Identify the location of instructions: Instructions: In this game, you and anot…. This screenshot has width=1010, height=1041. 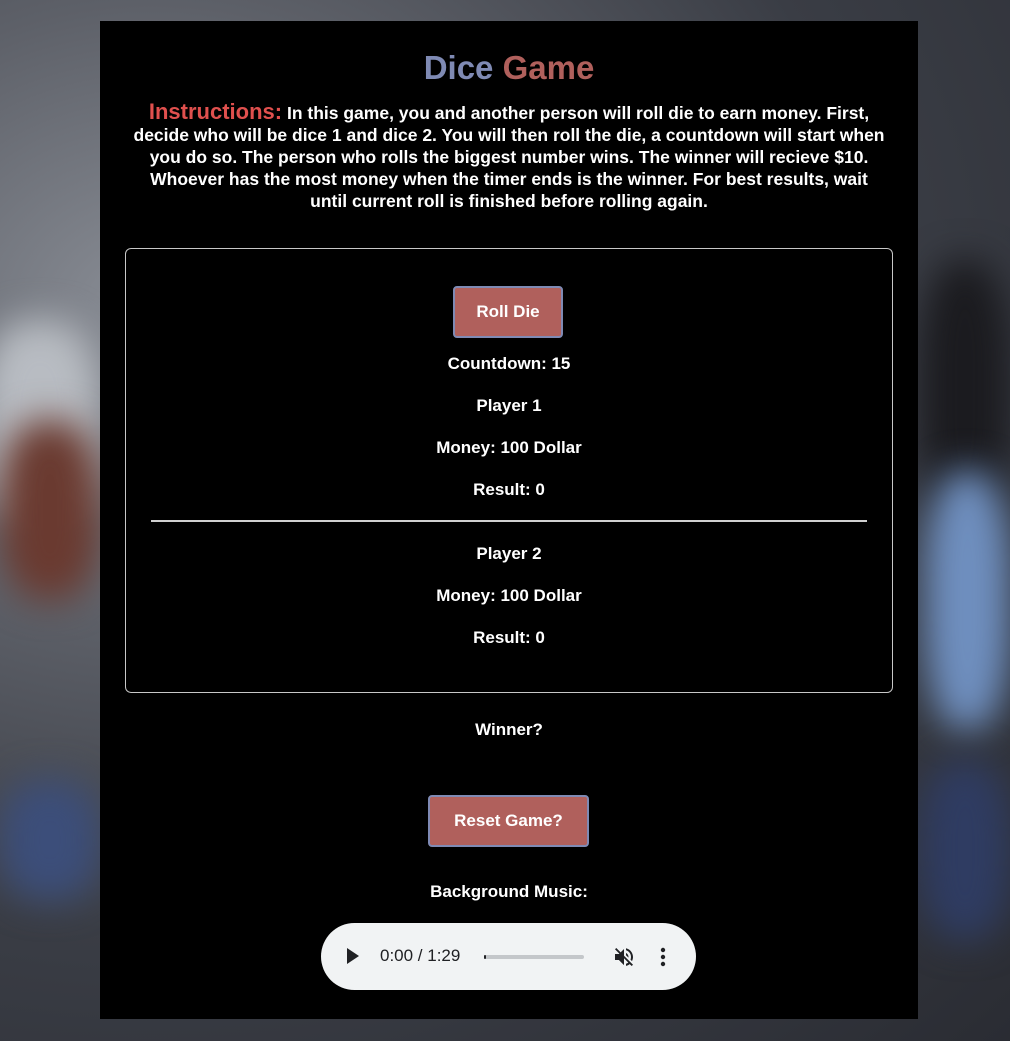
(509, 156).